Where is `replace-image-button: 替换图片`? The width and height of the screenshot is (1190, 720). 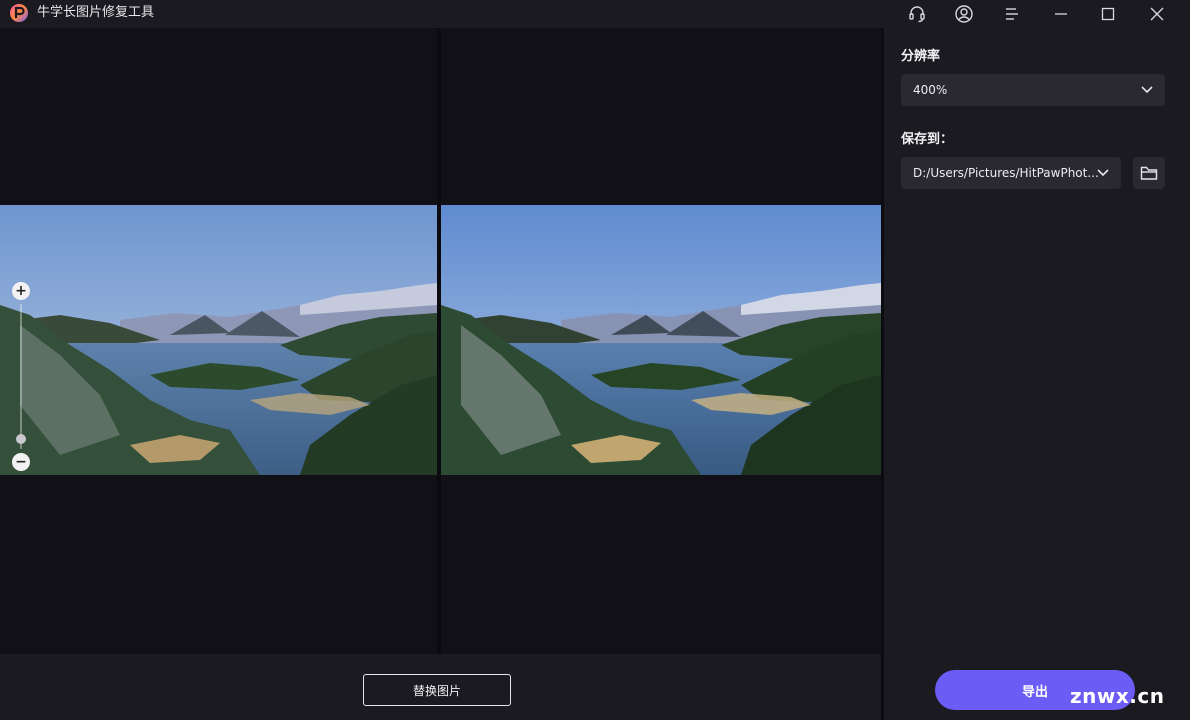 replace-image-button: 替换图片 is located at coordinates (437, 690).